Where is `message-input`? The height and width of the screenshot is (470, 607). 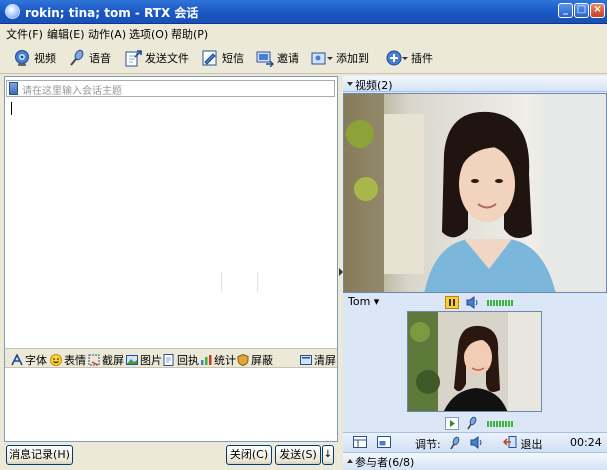 message-input is located at coordinates (171, 405).